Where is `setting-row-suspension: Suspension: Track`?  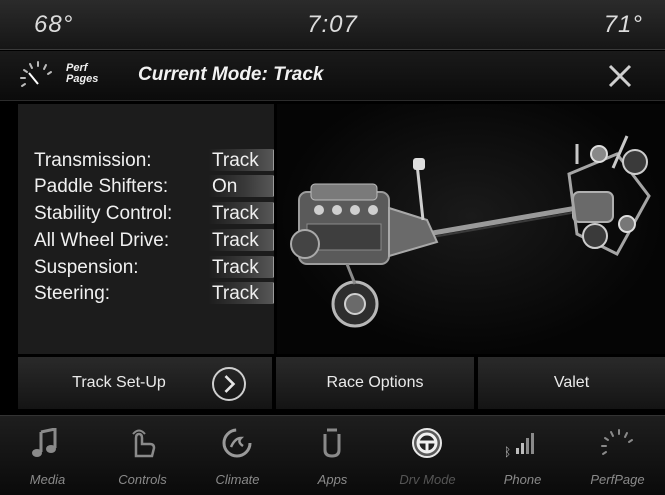
setting-row-suspension: Suspension: Track is located at coordinates (155, 268).